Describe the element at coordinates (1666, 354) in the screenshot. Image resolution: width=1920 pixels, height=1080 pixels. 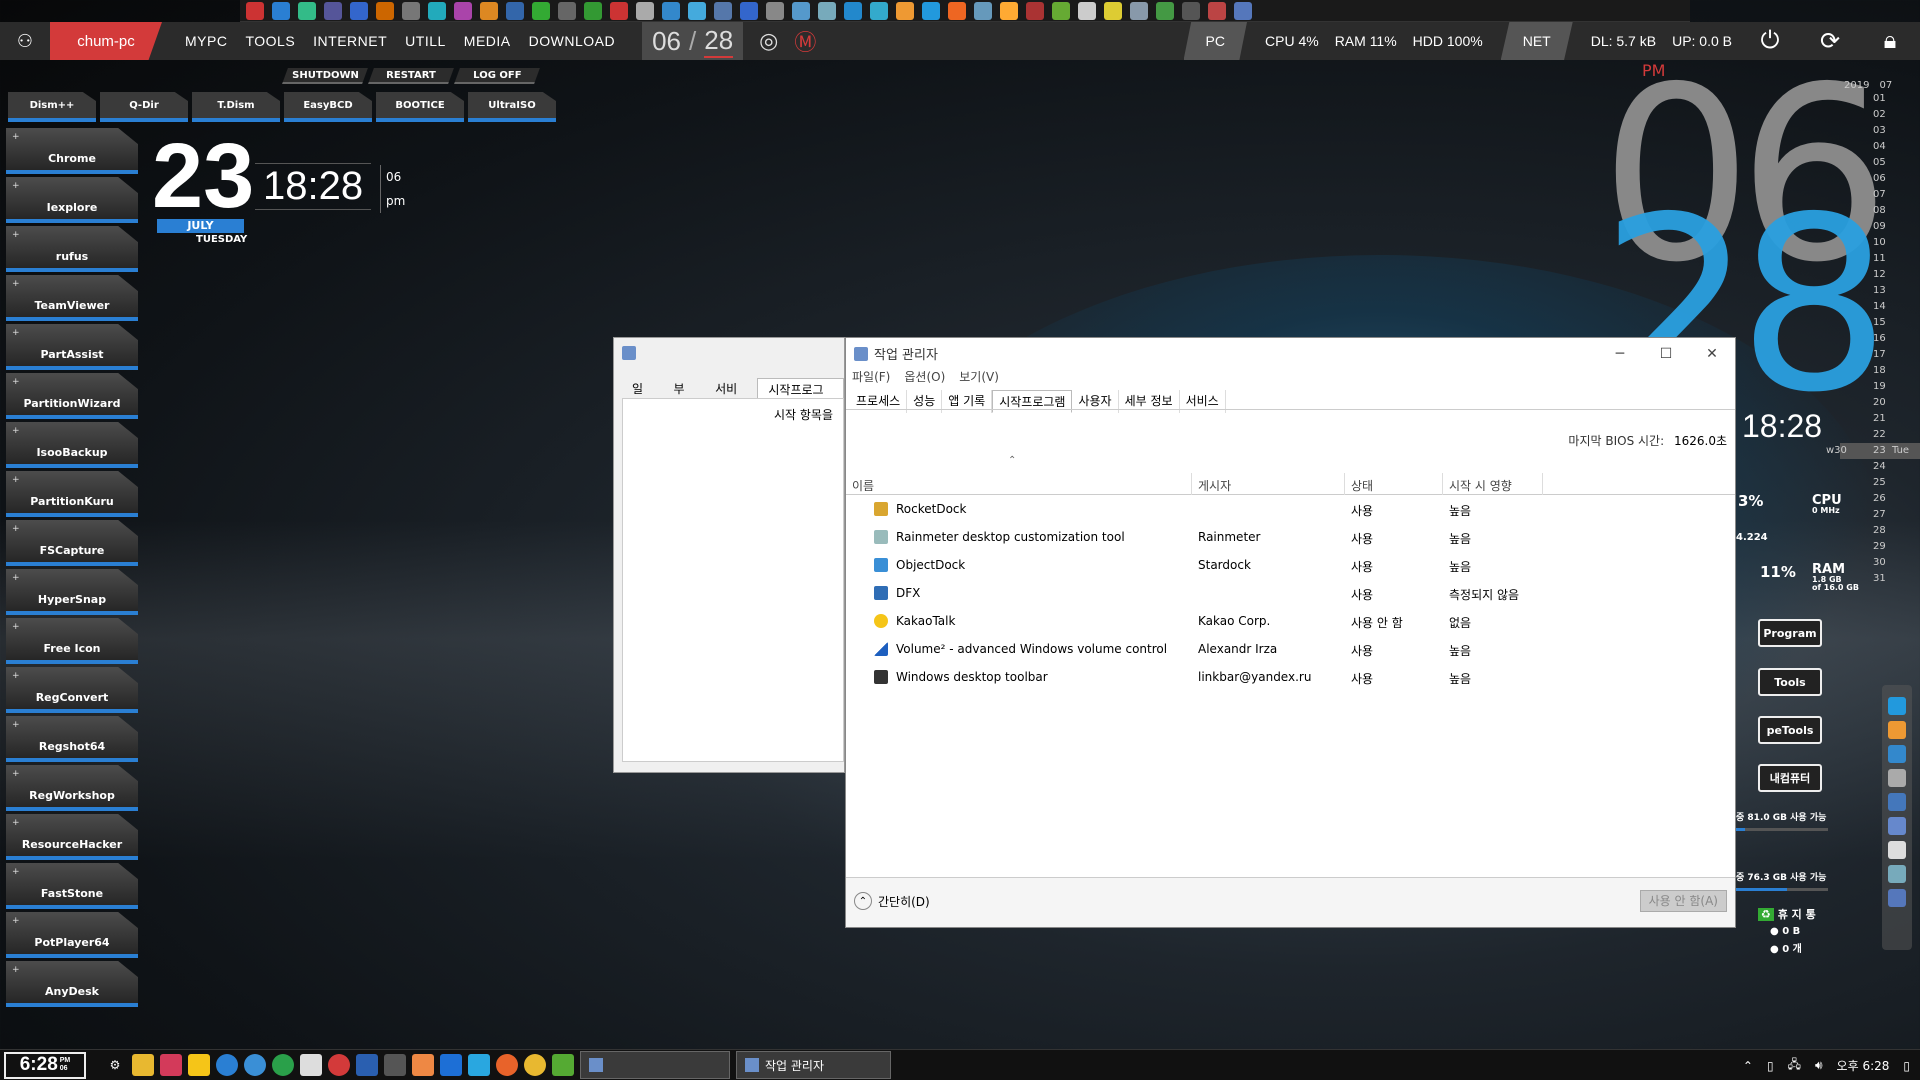
I see `maximize-button: ☐` at that location.